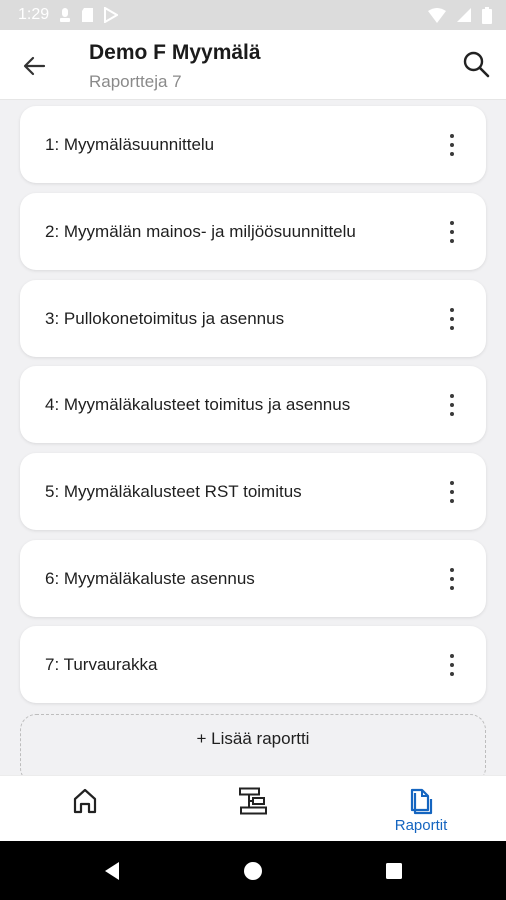 The width and height of the screenshot is (506, 900). I want to click on report-title: 4: Myymäläkalusteet toimitus ja asennus, so click(198, 404).